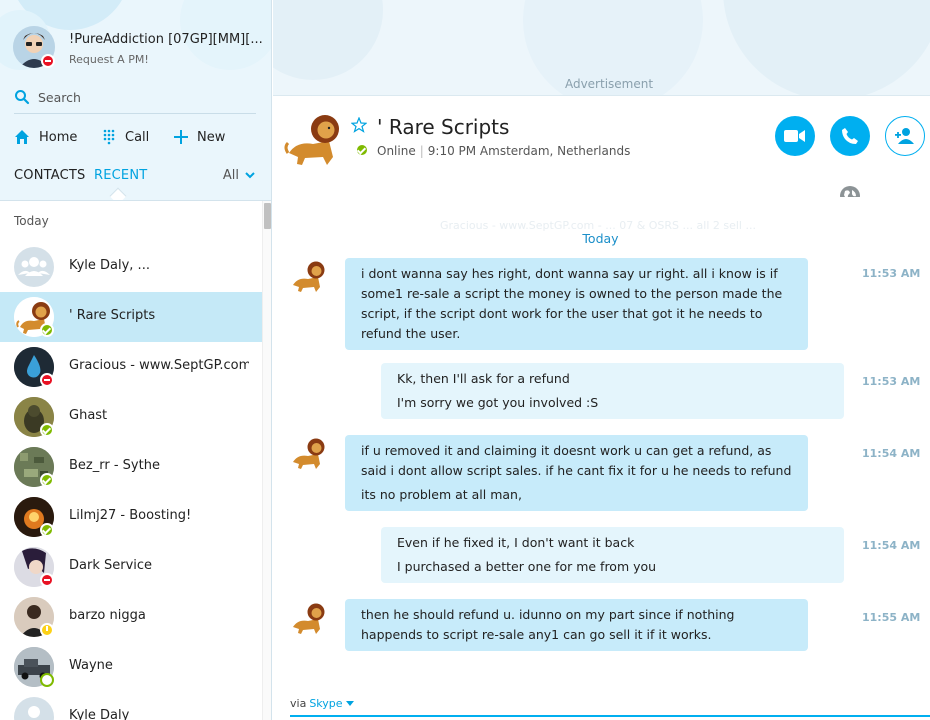 The width and height of the screenshot is (930, 720). I want to click on message-text: I purchased a better one for me from you, so click(527, 566).